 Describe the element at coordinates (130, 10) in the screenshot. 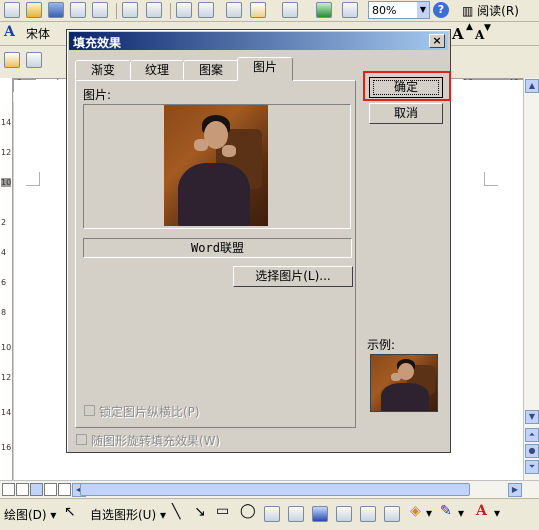

I see `print-icon` at that location.